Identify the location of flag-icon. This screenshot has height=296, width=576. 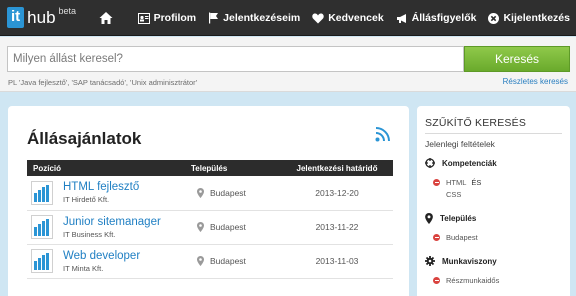
(214, 18).